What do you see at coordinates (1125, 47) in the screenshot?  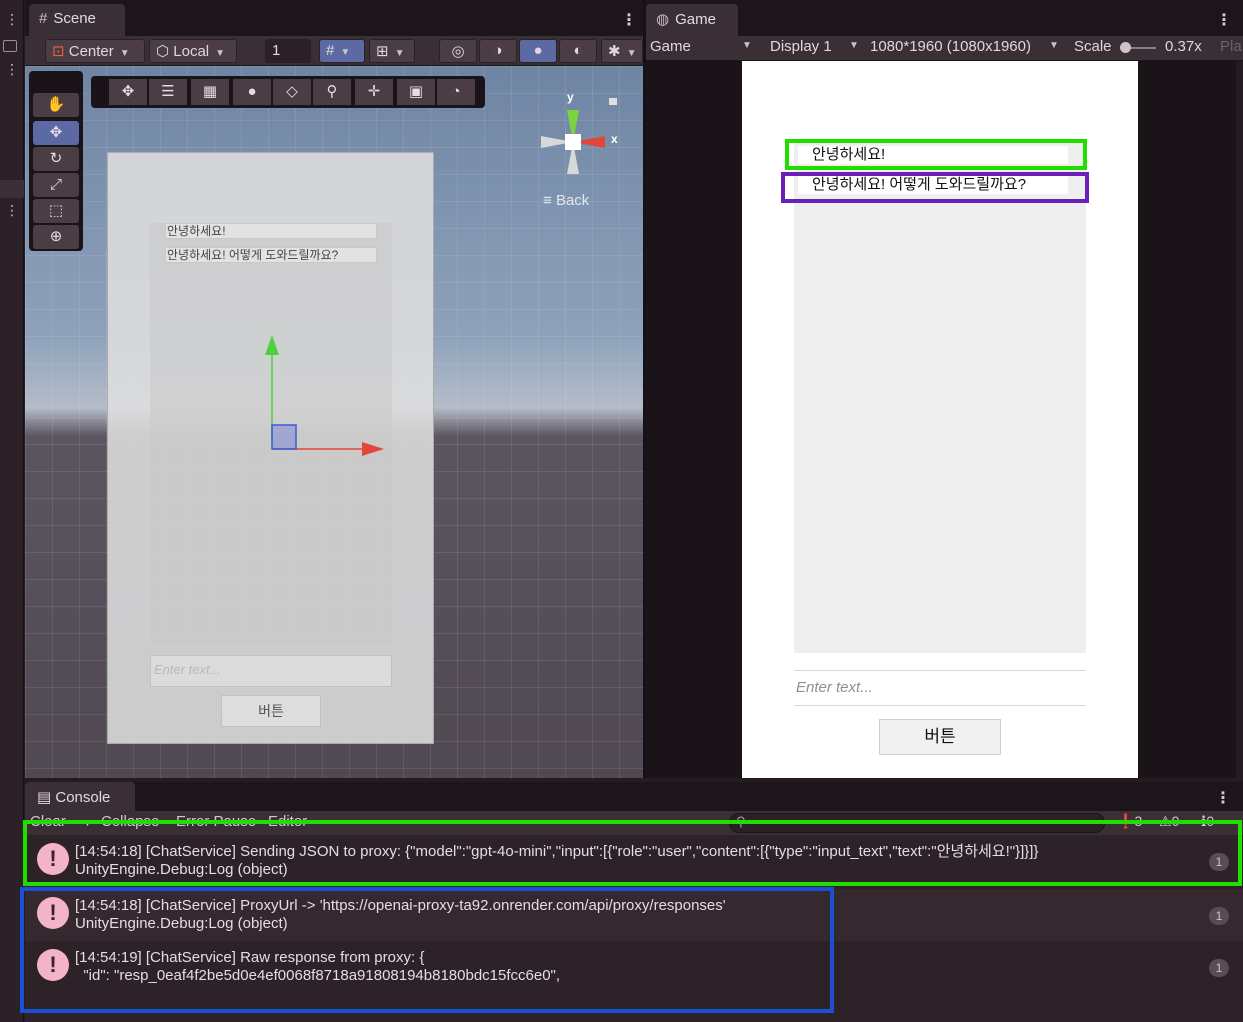 I see `scale-slider-thumb` at bounding box center [1125, 47].